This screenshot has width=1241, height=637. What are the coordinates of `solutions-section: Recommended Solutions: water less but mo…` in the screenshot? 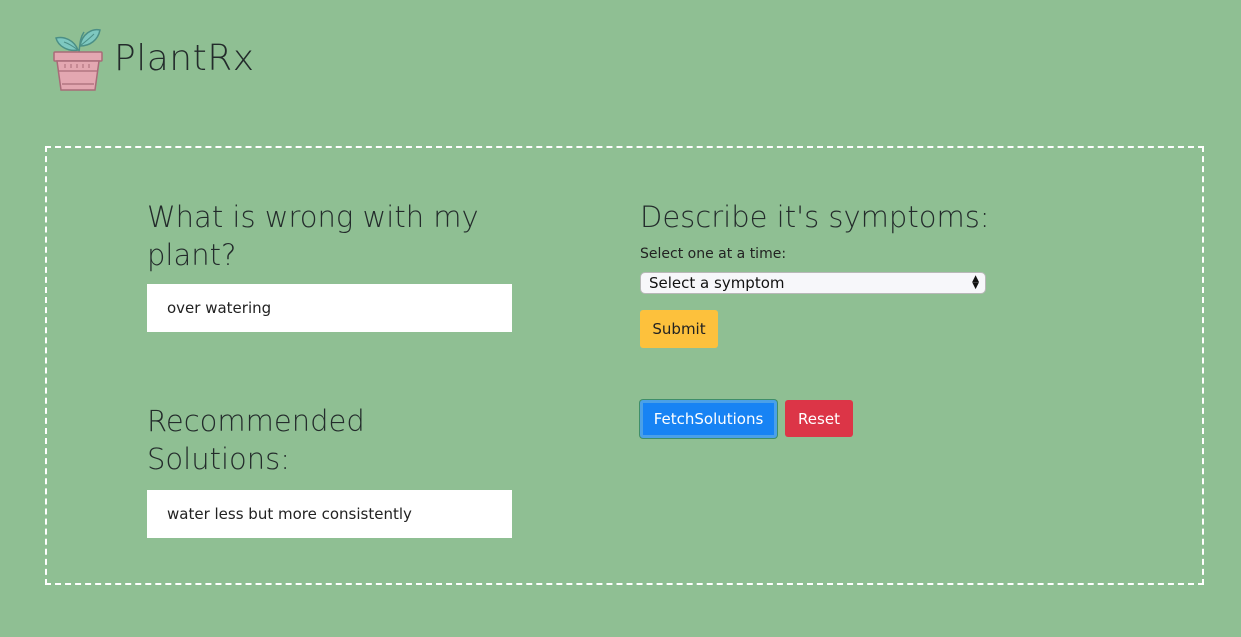 It's located at (329, 470).